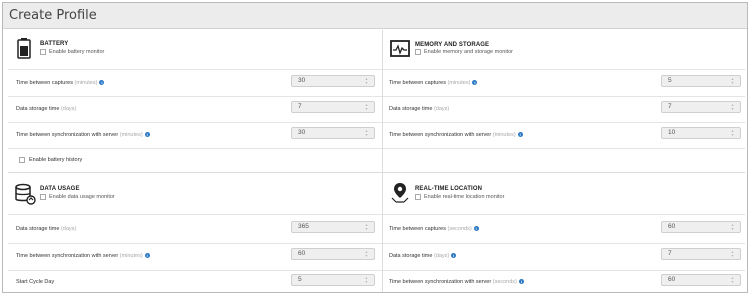  Describe the element at coordinates (333, 81) in the screenshot. I see `time-between-captures-input: 30 ▲ ▼` at that location.